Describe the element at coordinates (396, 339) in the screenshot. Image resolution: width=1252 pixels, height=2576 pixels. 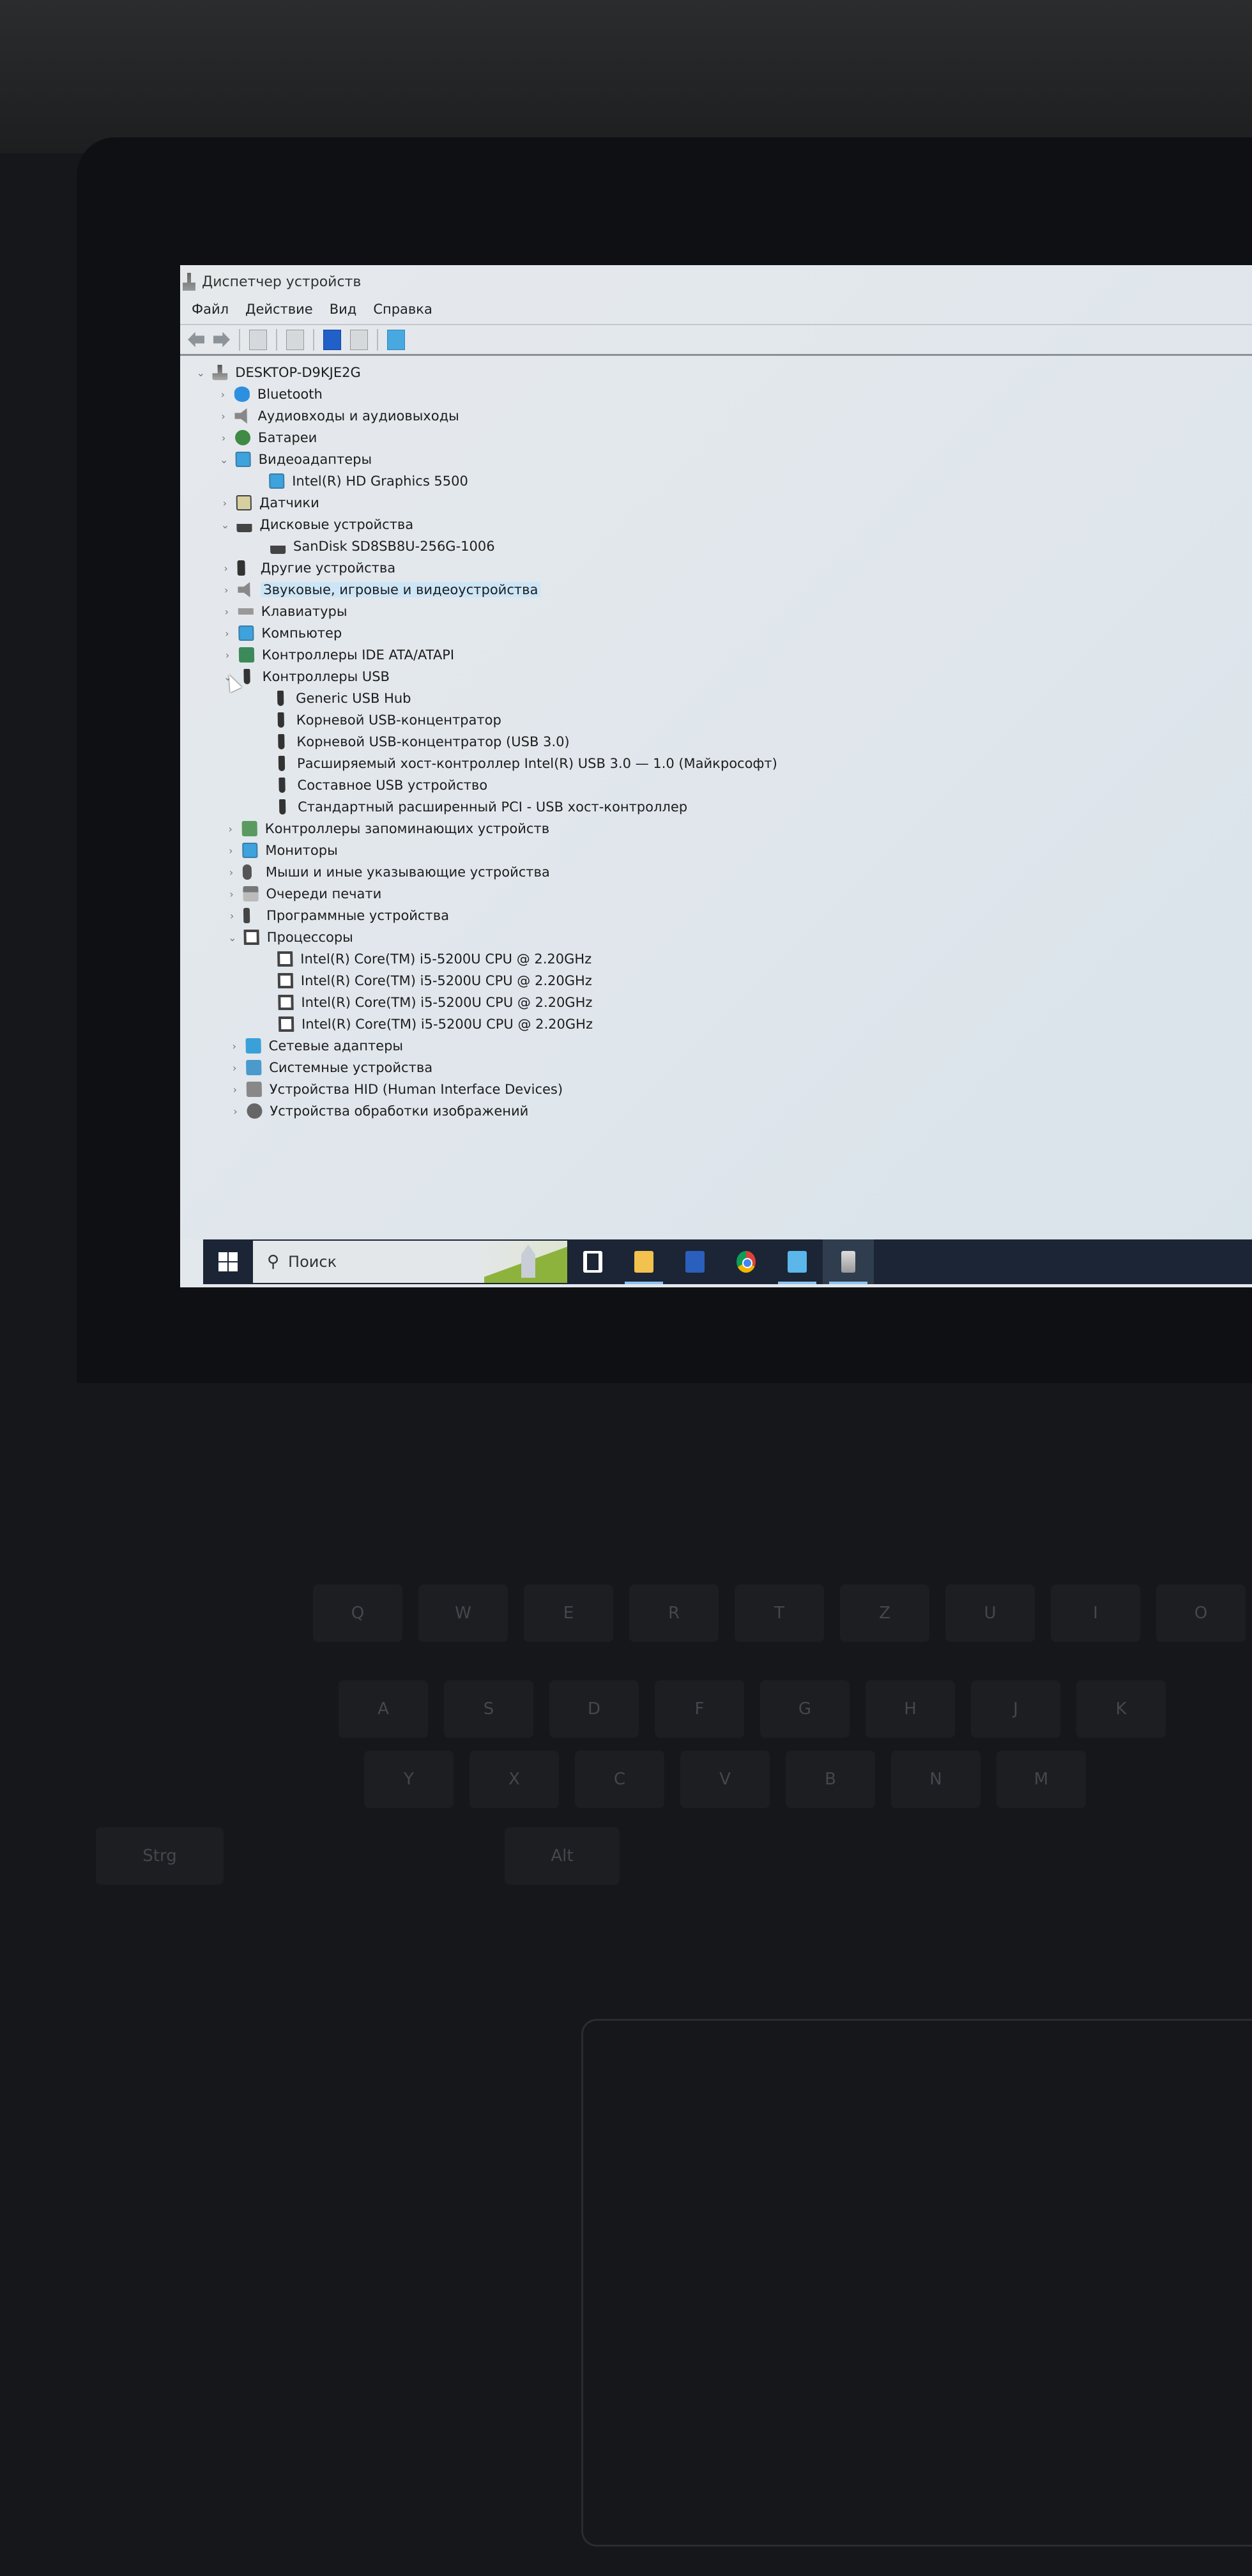
I see `scan-hardware-icon` at that location.